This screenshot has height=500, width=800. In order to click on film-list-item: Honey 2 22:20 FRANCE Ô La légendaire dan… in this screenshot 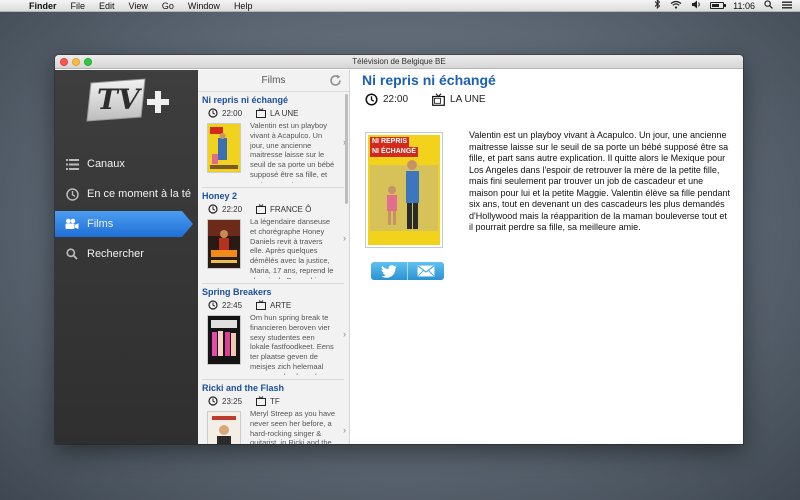, I will do `click(273, 236)`.